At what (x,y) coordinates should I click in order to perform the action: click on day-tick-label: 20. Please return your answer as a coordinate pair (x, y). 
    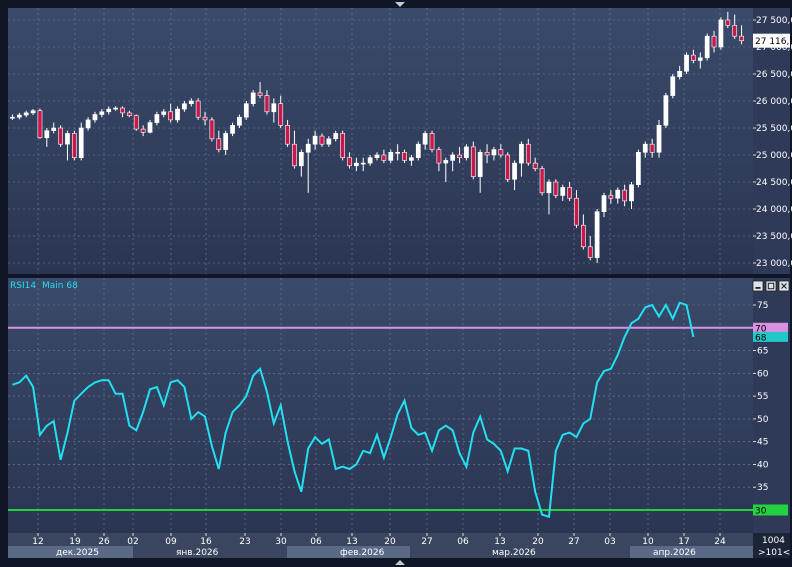
    Looking at the image, I should click on (390, 542).